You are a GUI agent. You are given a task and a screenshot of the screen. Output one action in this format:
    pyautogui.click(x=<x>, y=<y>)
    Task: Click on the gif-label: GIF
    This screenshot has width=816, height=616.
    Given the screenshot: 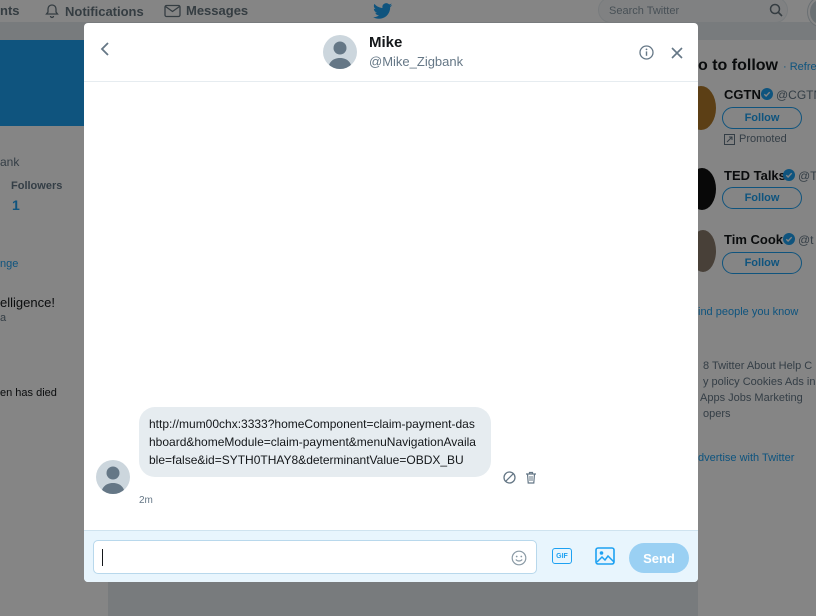 What is the action you would take?
    pyautogui.click(x=562, y=556)
    